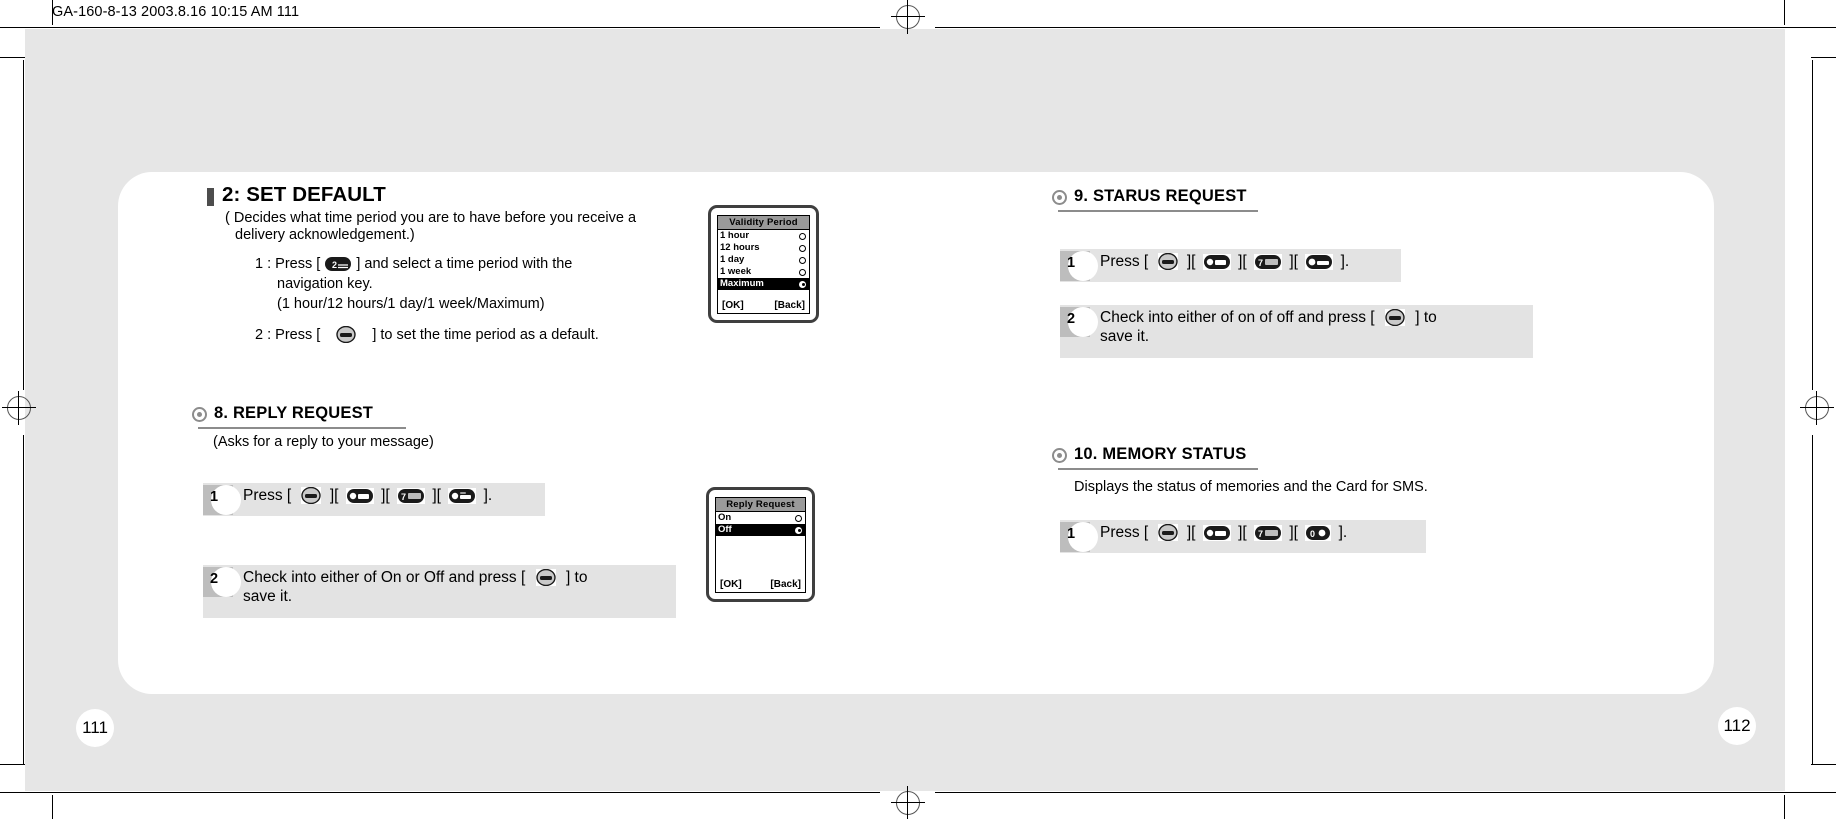  I want to click on registration-mark-left, so click(19, 408).